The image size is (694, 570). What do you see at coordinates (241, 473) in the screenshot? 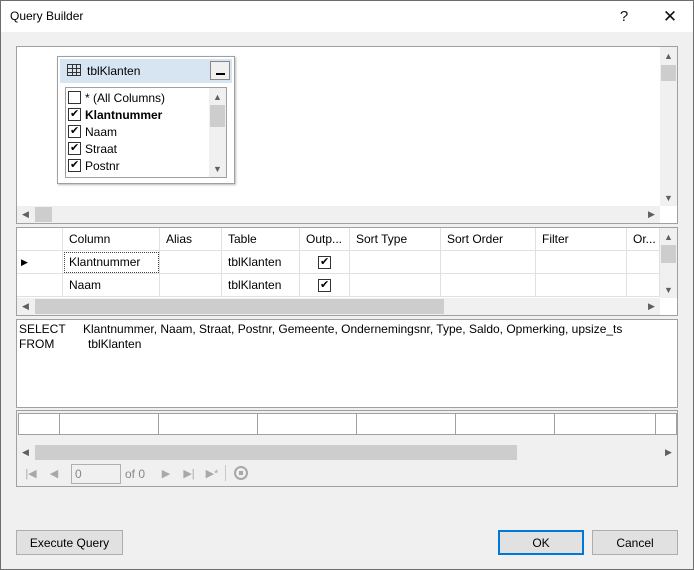
I see `stop-query-icon` at bounding box center [241, 473].